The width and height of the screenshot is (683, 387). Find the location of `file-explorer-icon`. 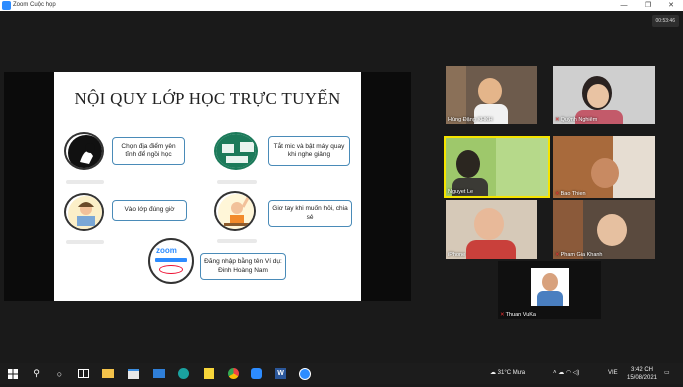

file-explorer-icon is located at coordinates (107, 373).